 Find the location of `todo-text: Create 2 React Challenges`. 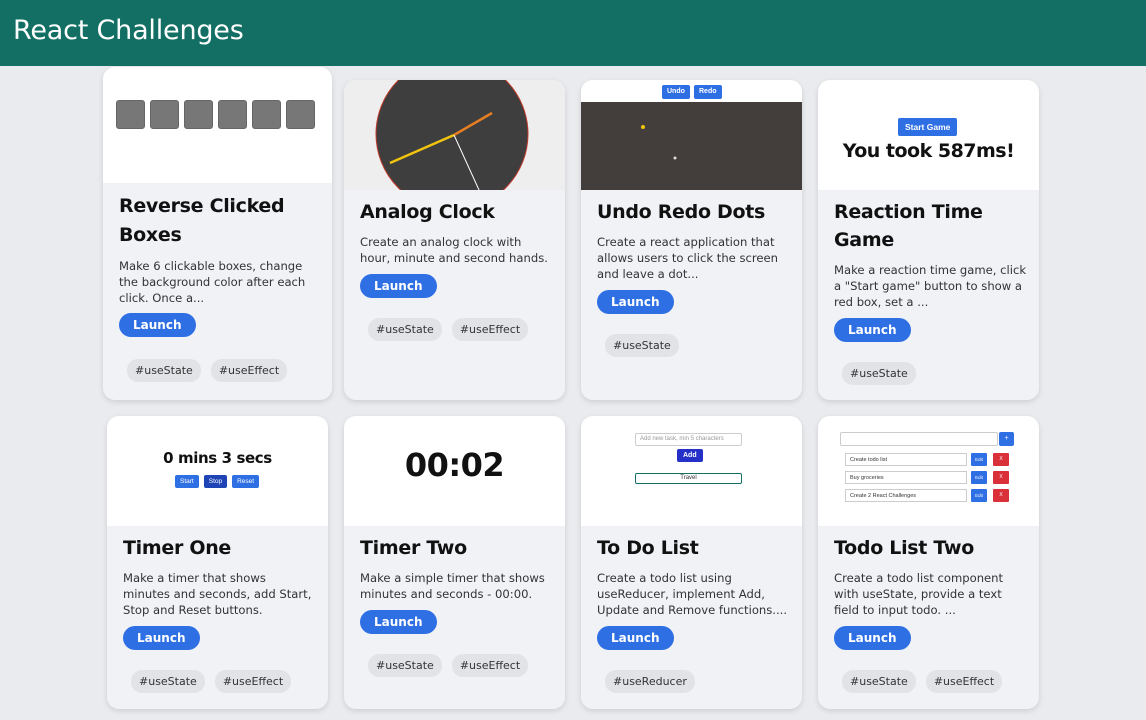

todo-text: Create 2 React Challenges is located at coordinates (906, 495).